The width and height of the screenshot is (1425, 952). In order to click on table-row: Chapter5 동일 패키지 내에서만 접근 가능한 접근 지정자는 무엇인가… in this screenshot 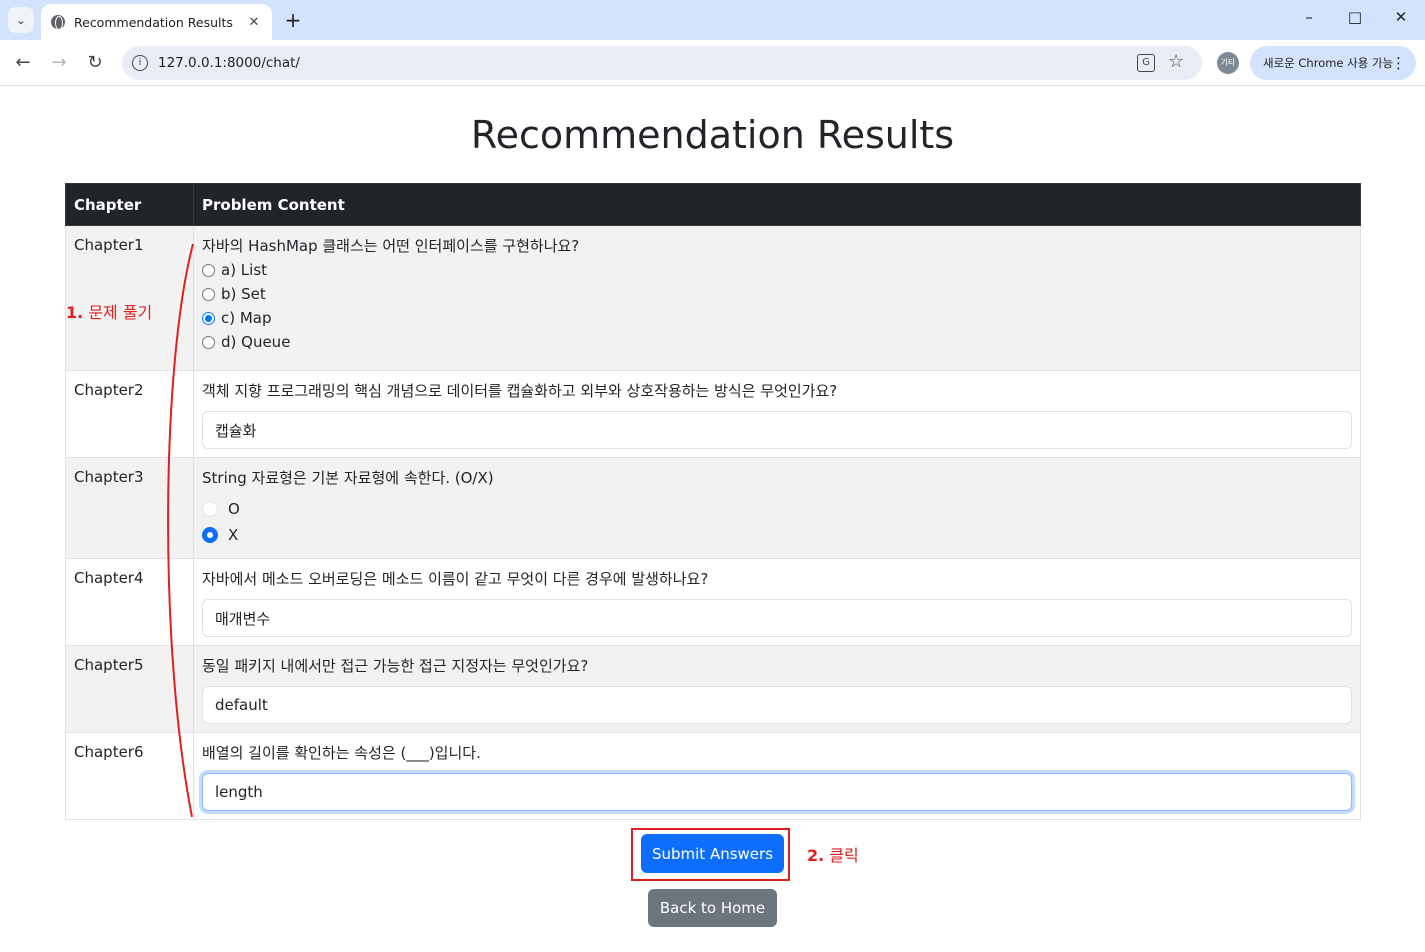, I will do `click(713, 689)`.